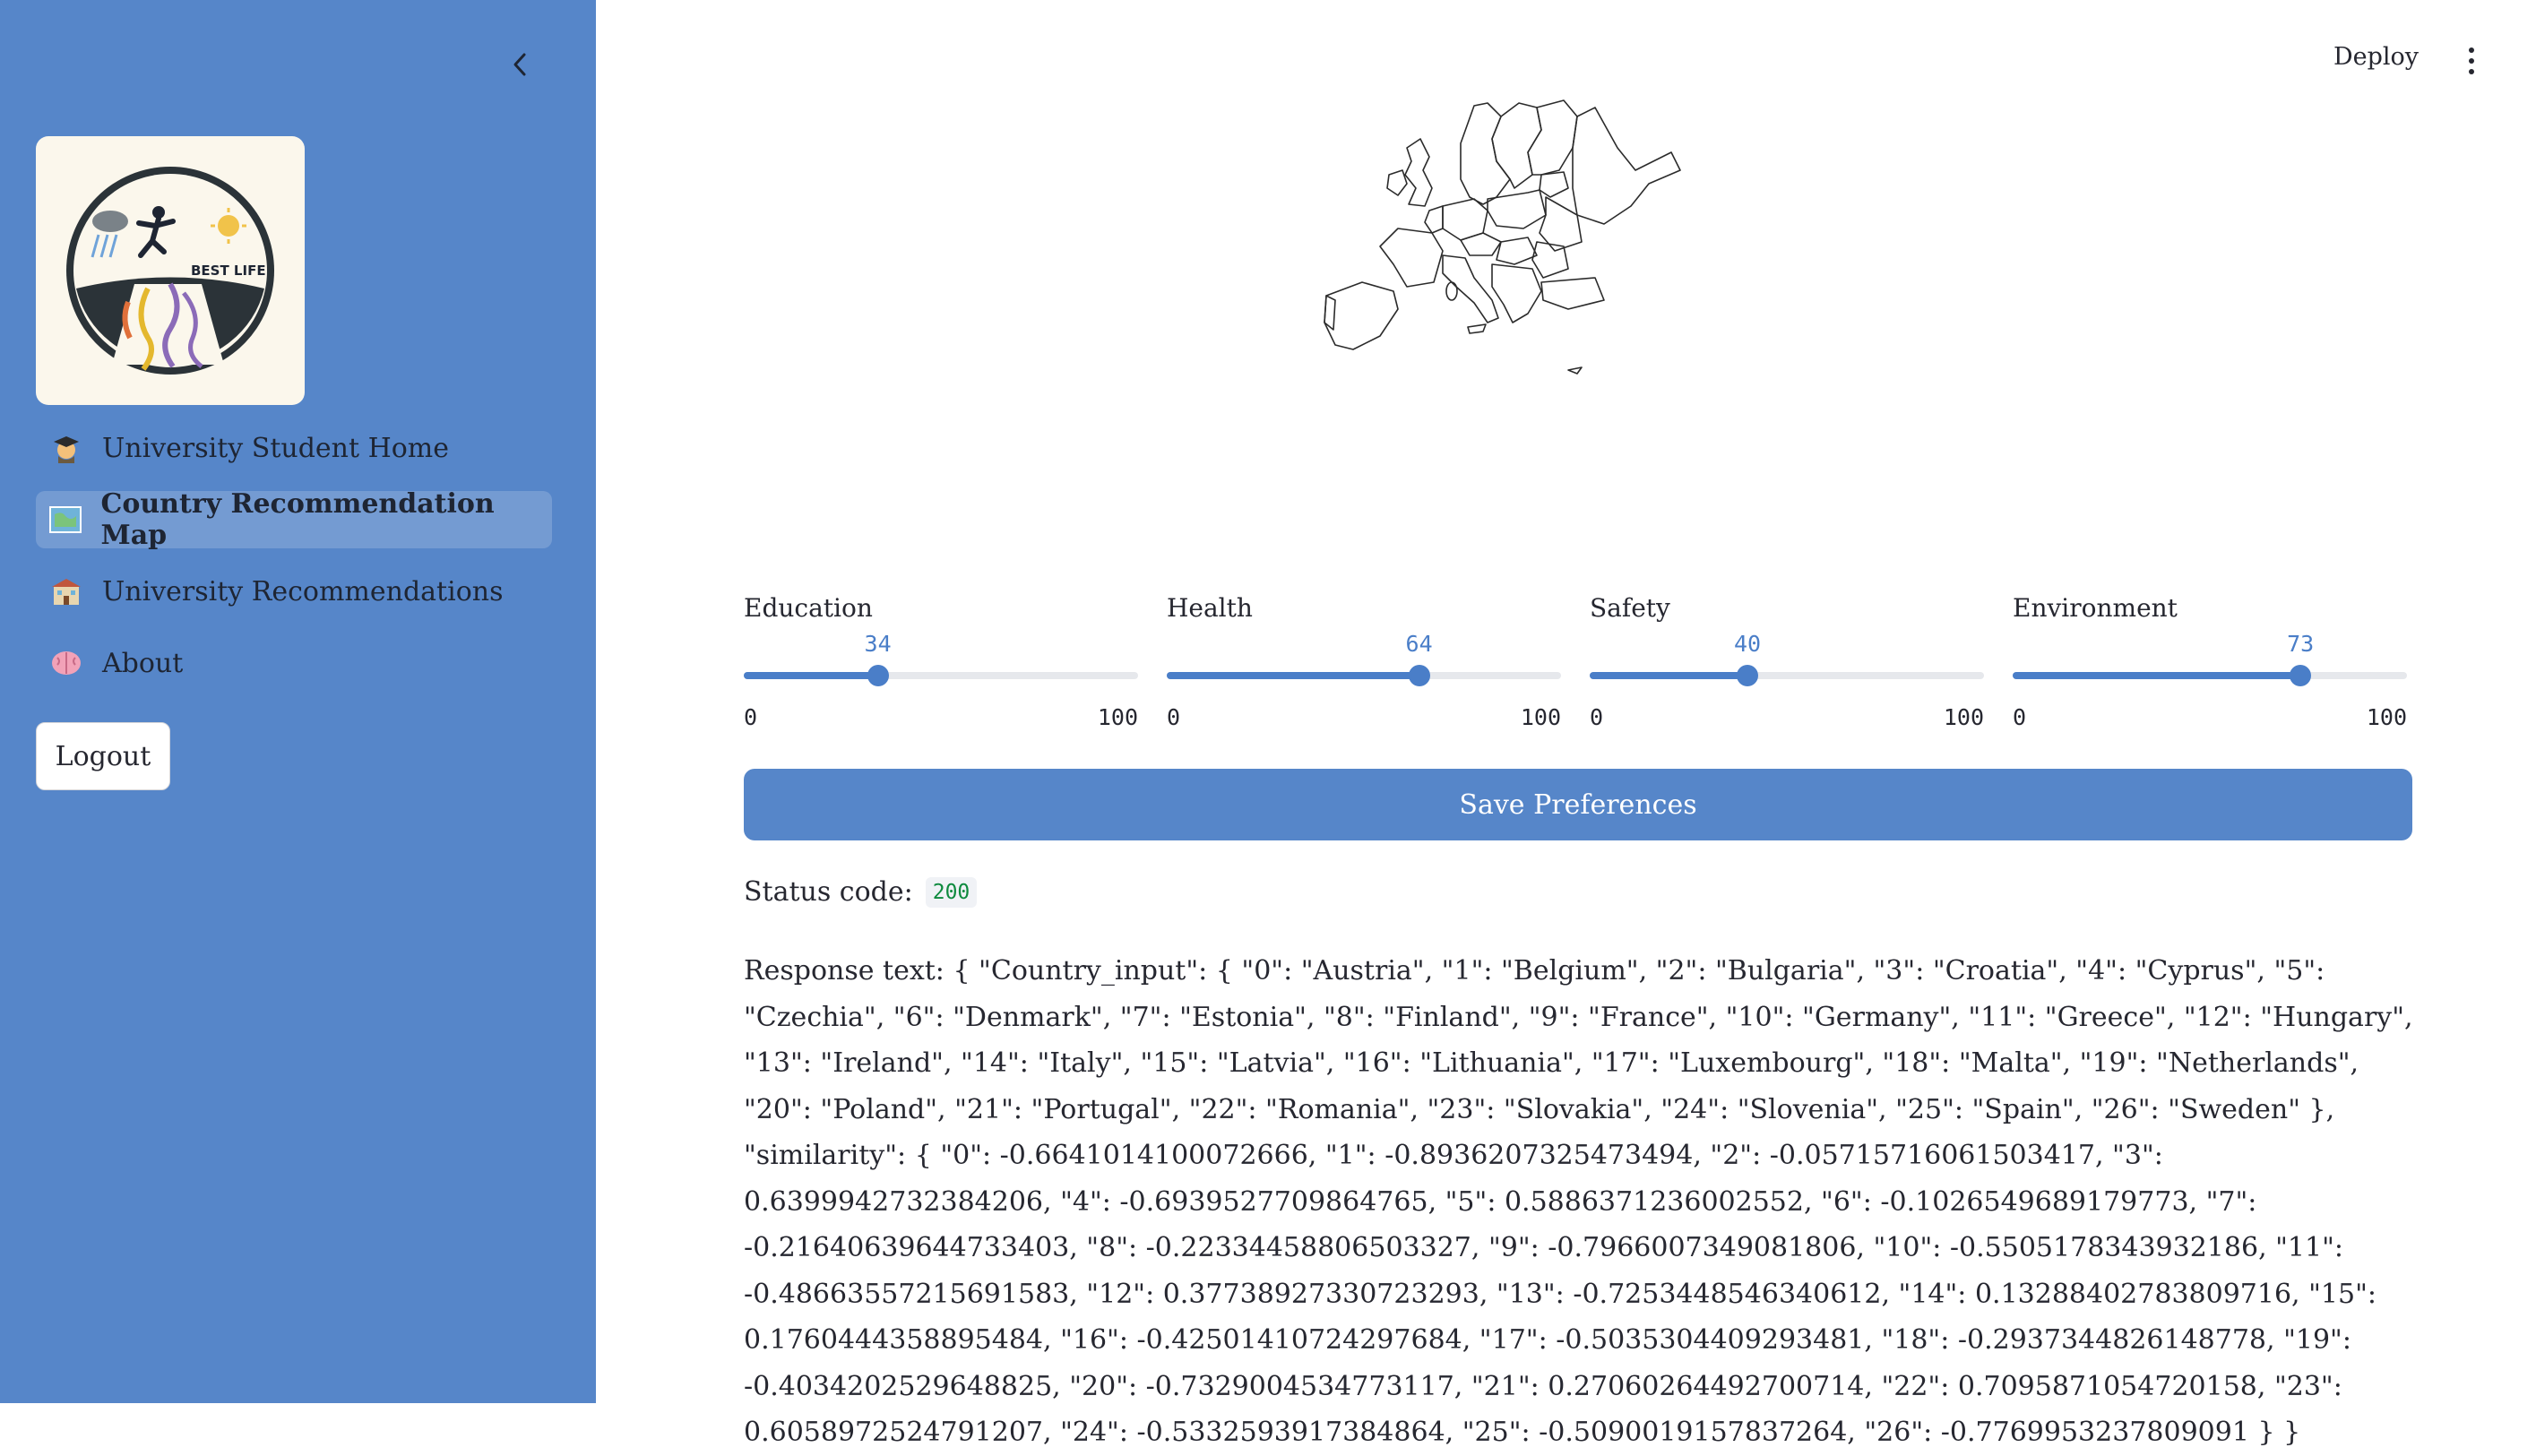 This screenshot has width=2536, height=1456. Describe the element at coordinates (1451, 291) in the screenshot. I see `map-region-corsica-sardinia` at that location.